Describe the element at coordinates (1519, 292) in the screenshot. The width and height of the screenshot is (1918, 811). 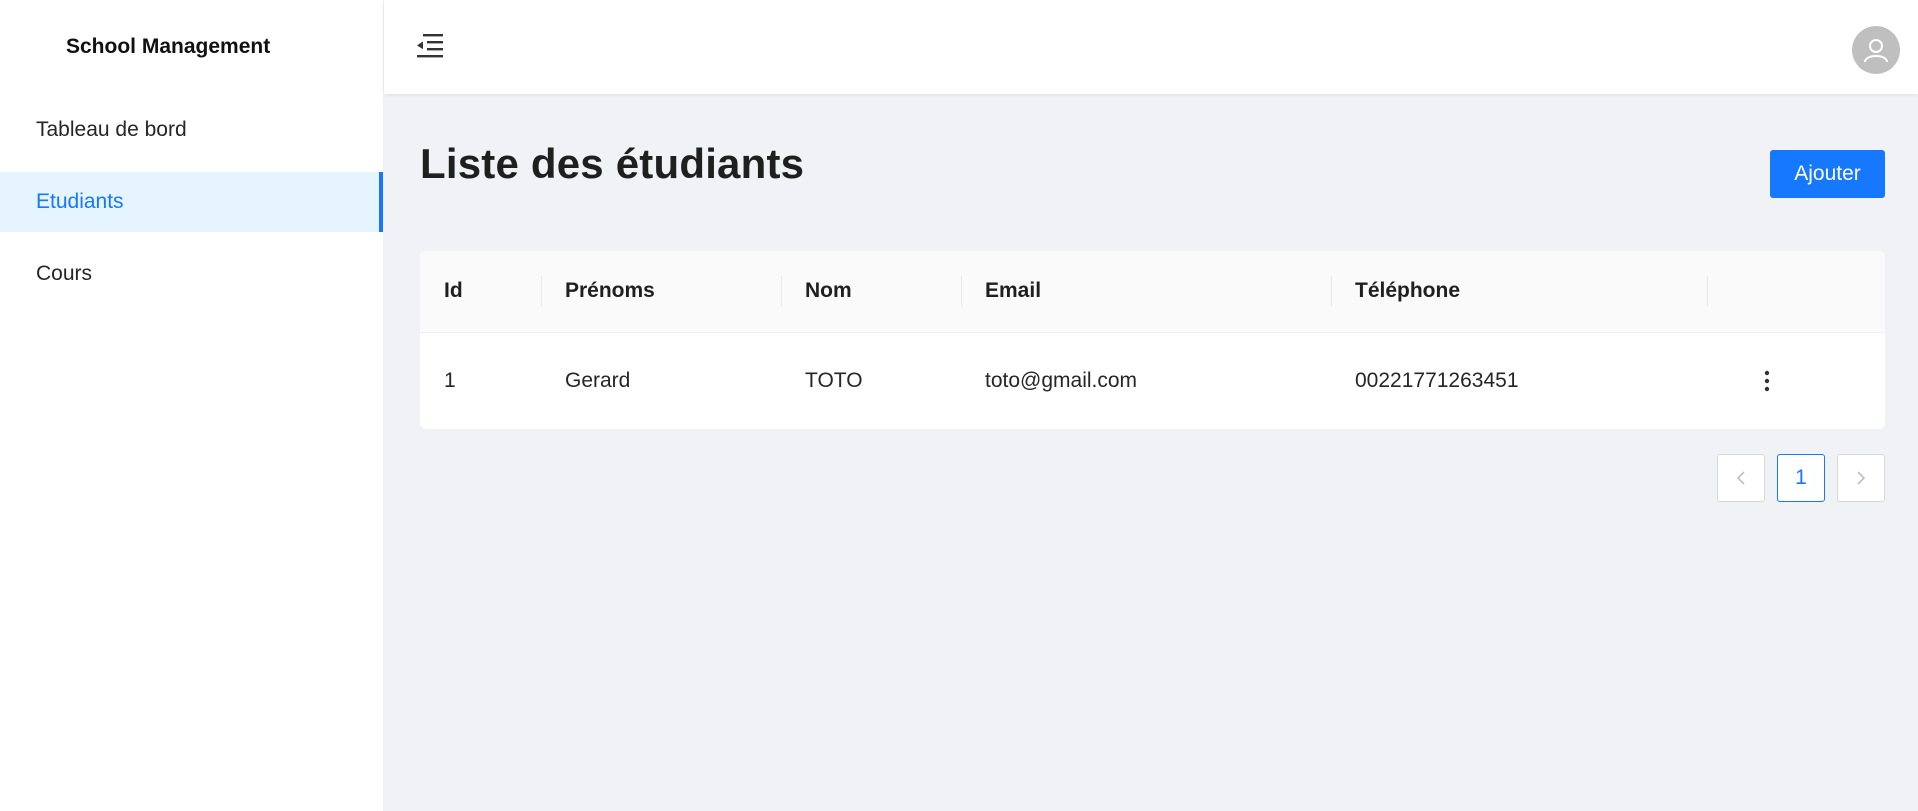
I see `column-header-telephone: Téléphone` at that location.